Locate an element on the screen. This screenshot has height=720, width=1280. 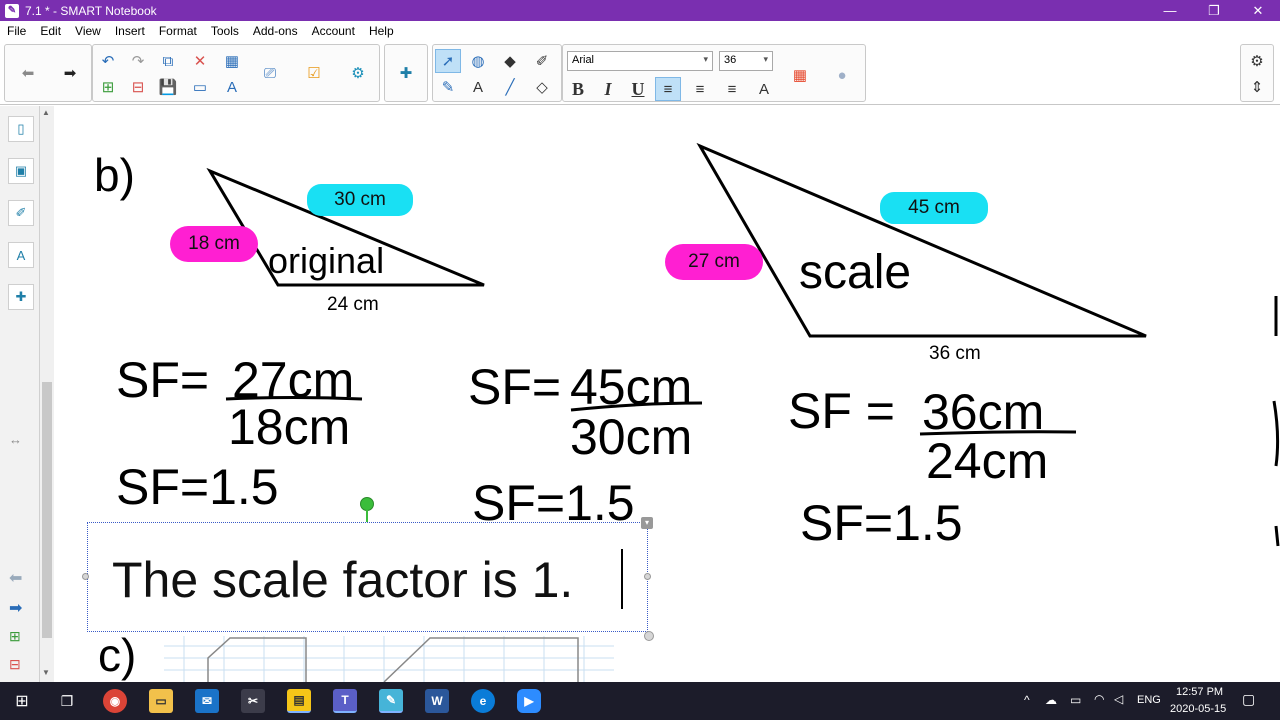
original-left-side-label: 18 cm is located at coordinates (214, 244).